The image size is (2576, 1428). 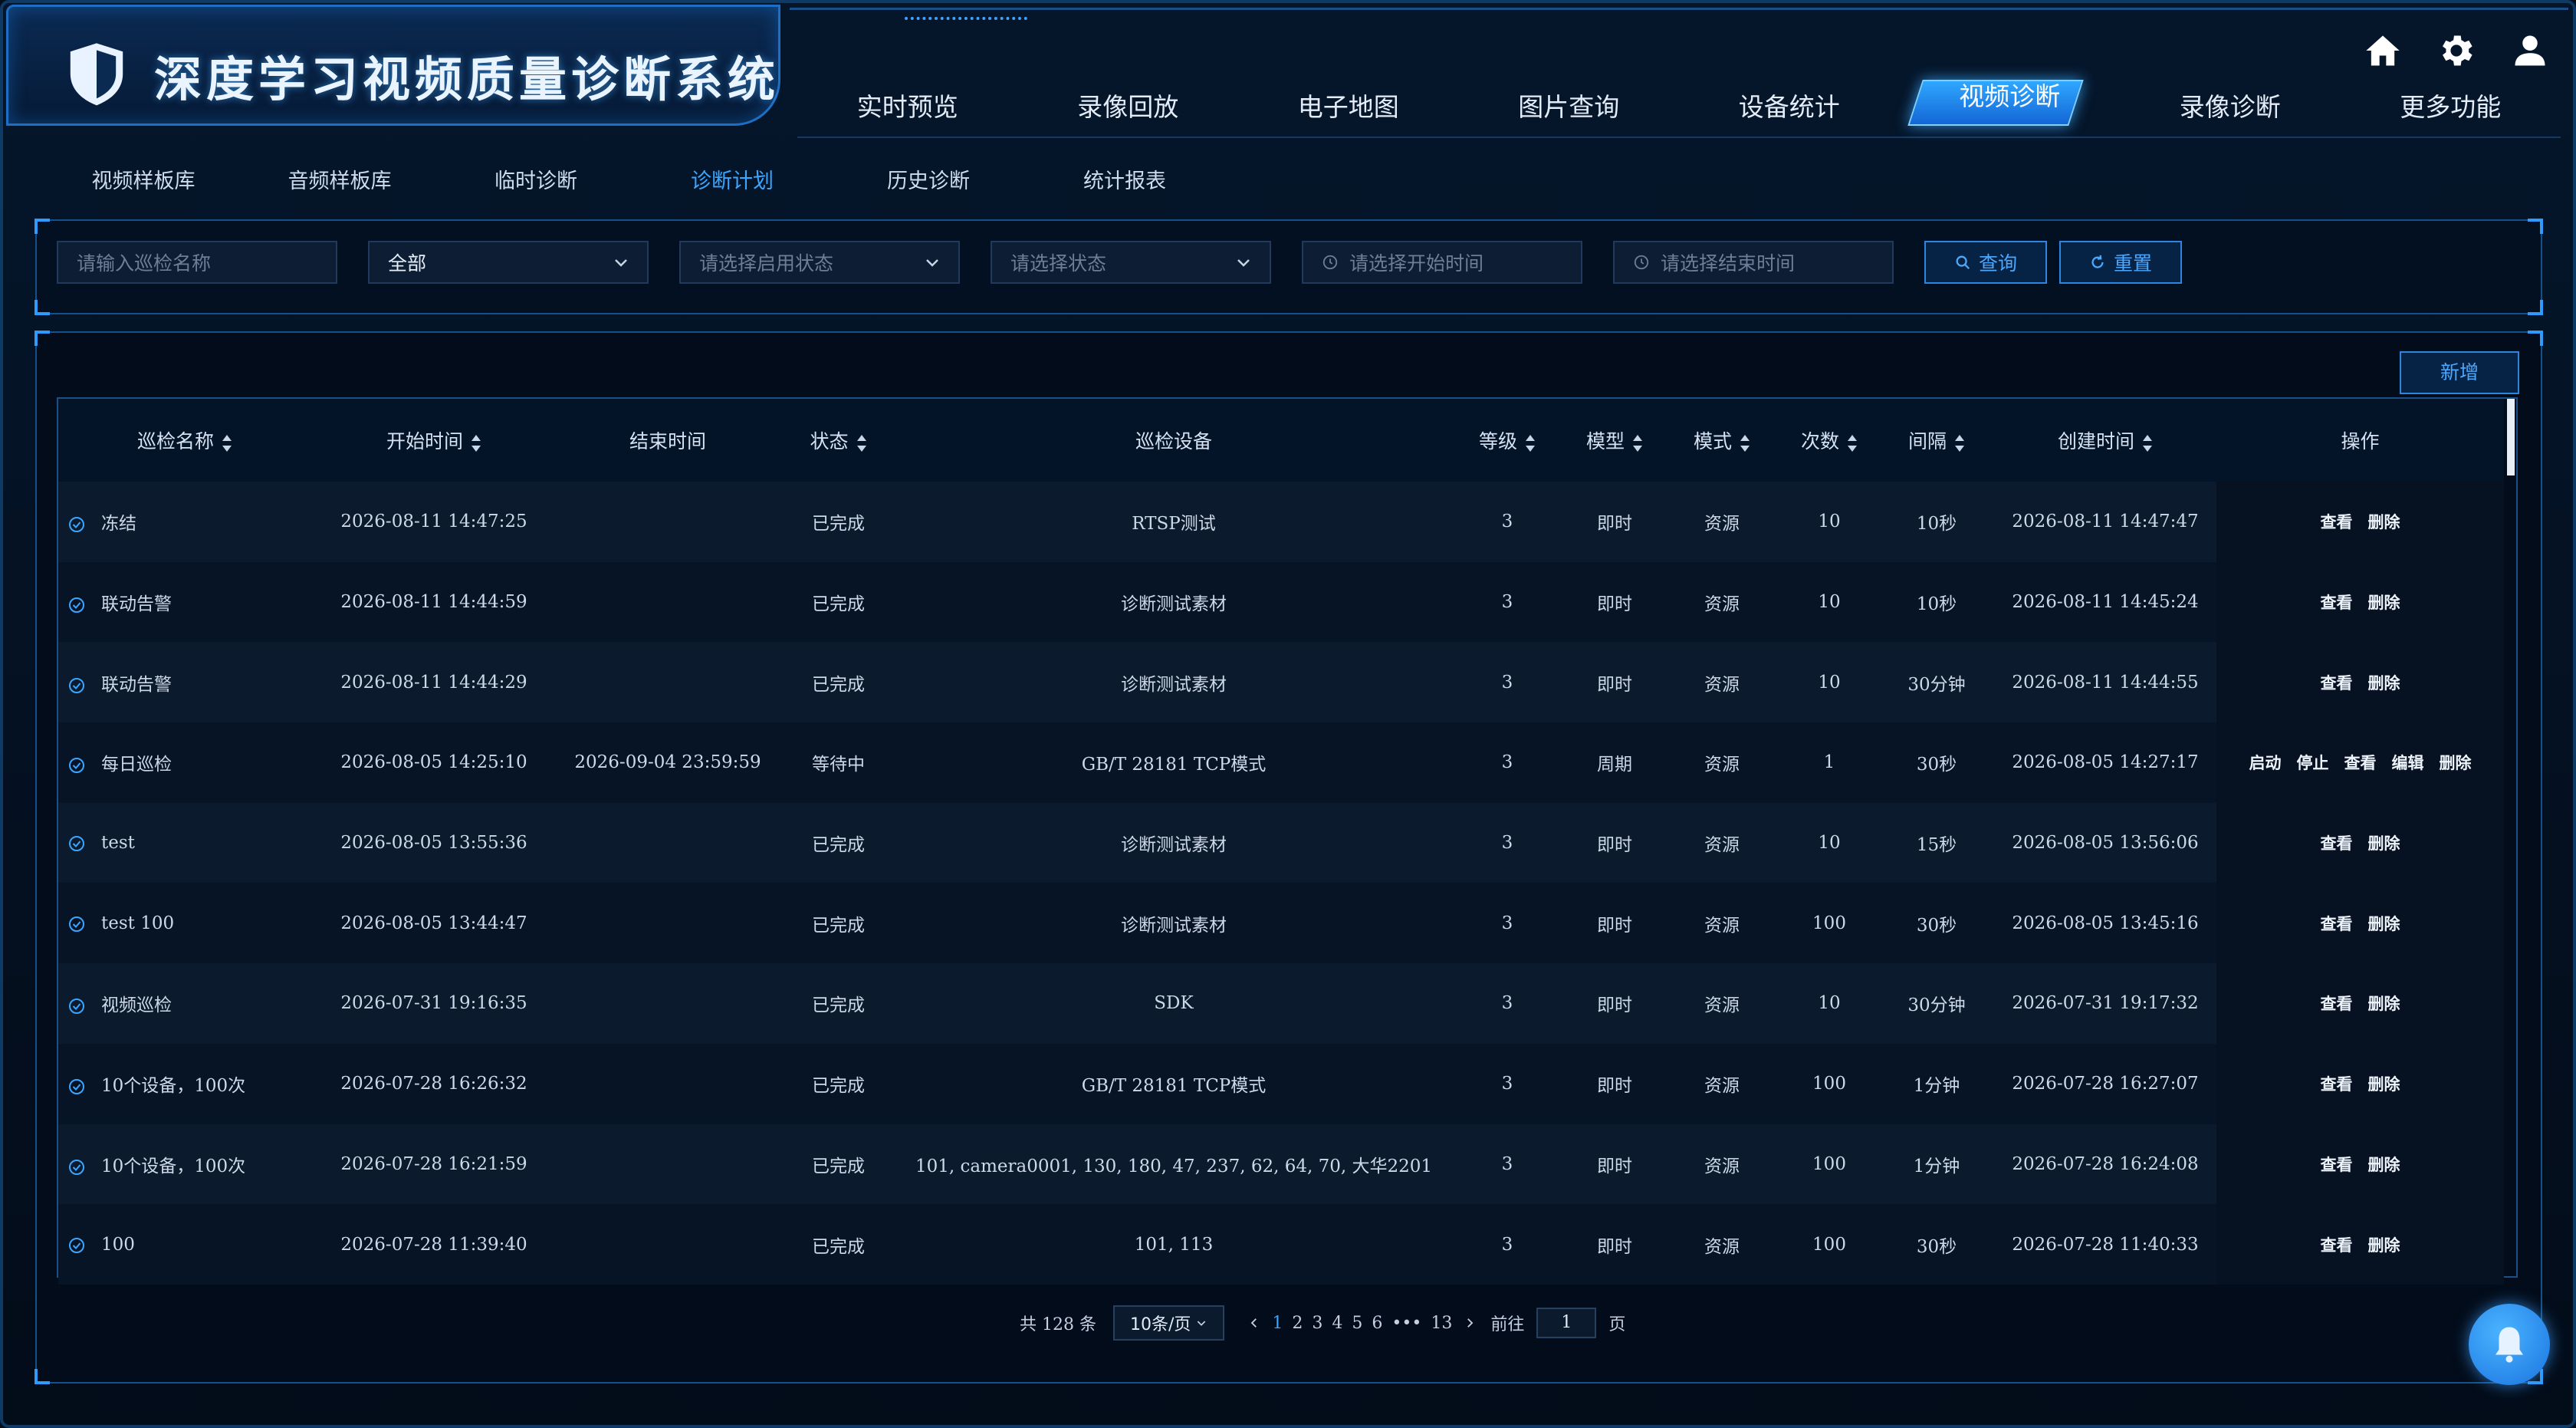 What do you see at coordinates (1407, 1323) in the screenshot?
I see `page-ellipsis: •••` at bounding box center [1407, 1323].